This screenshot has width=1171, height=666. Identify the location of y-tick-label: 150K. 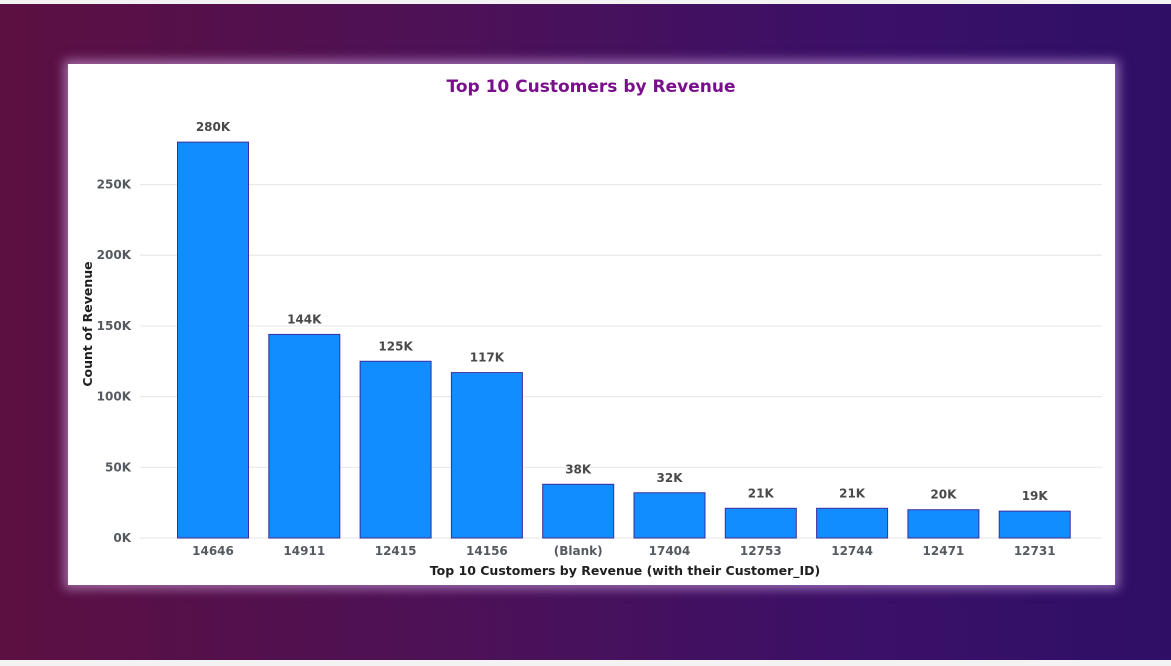
(114, 326).